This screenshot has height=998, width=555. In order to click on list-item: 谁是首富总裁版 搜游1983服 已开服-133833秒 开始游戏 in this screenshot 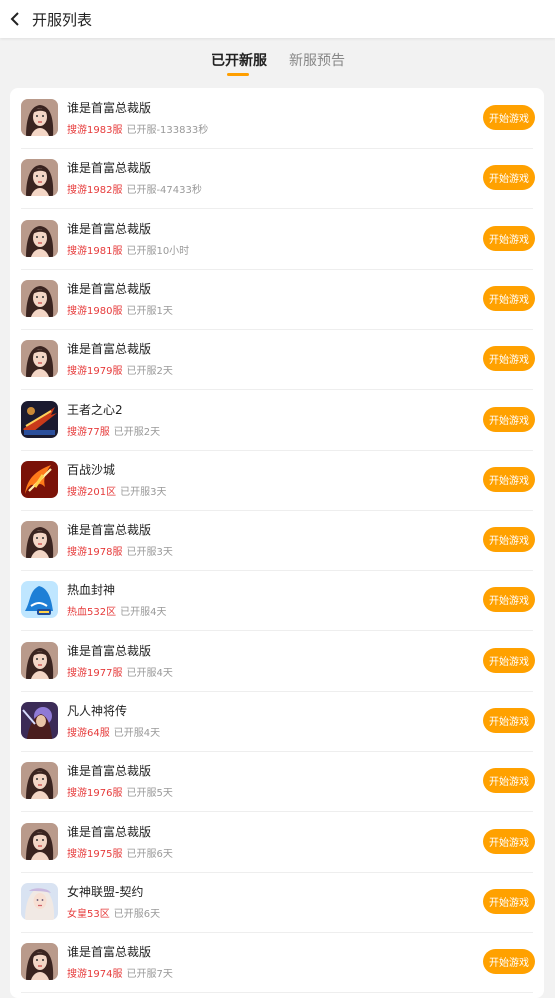, I will do `click(278, 118)`.